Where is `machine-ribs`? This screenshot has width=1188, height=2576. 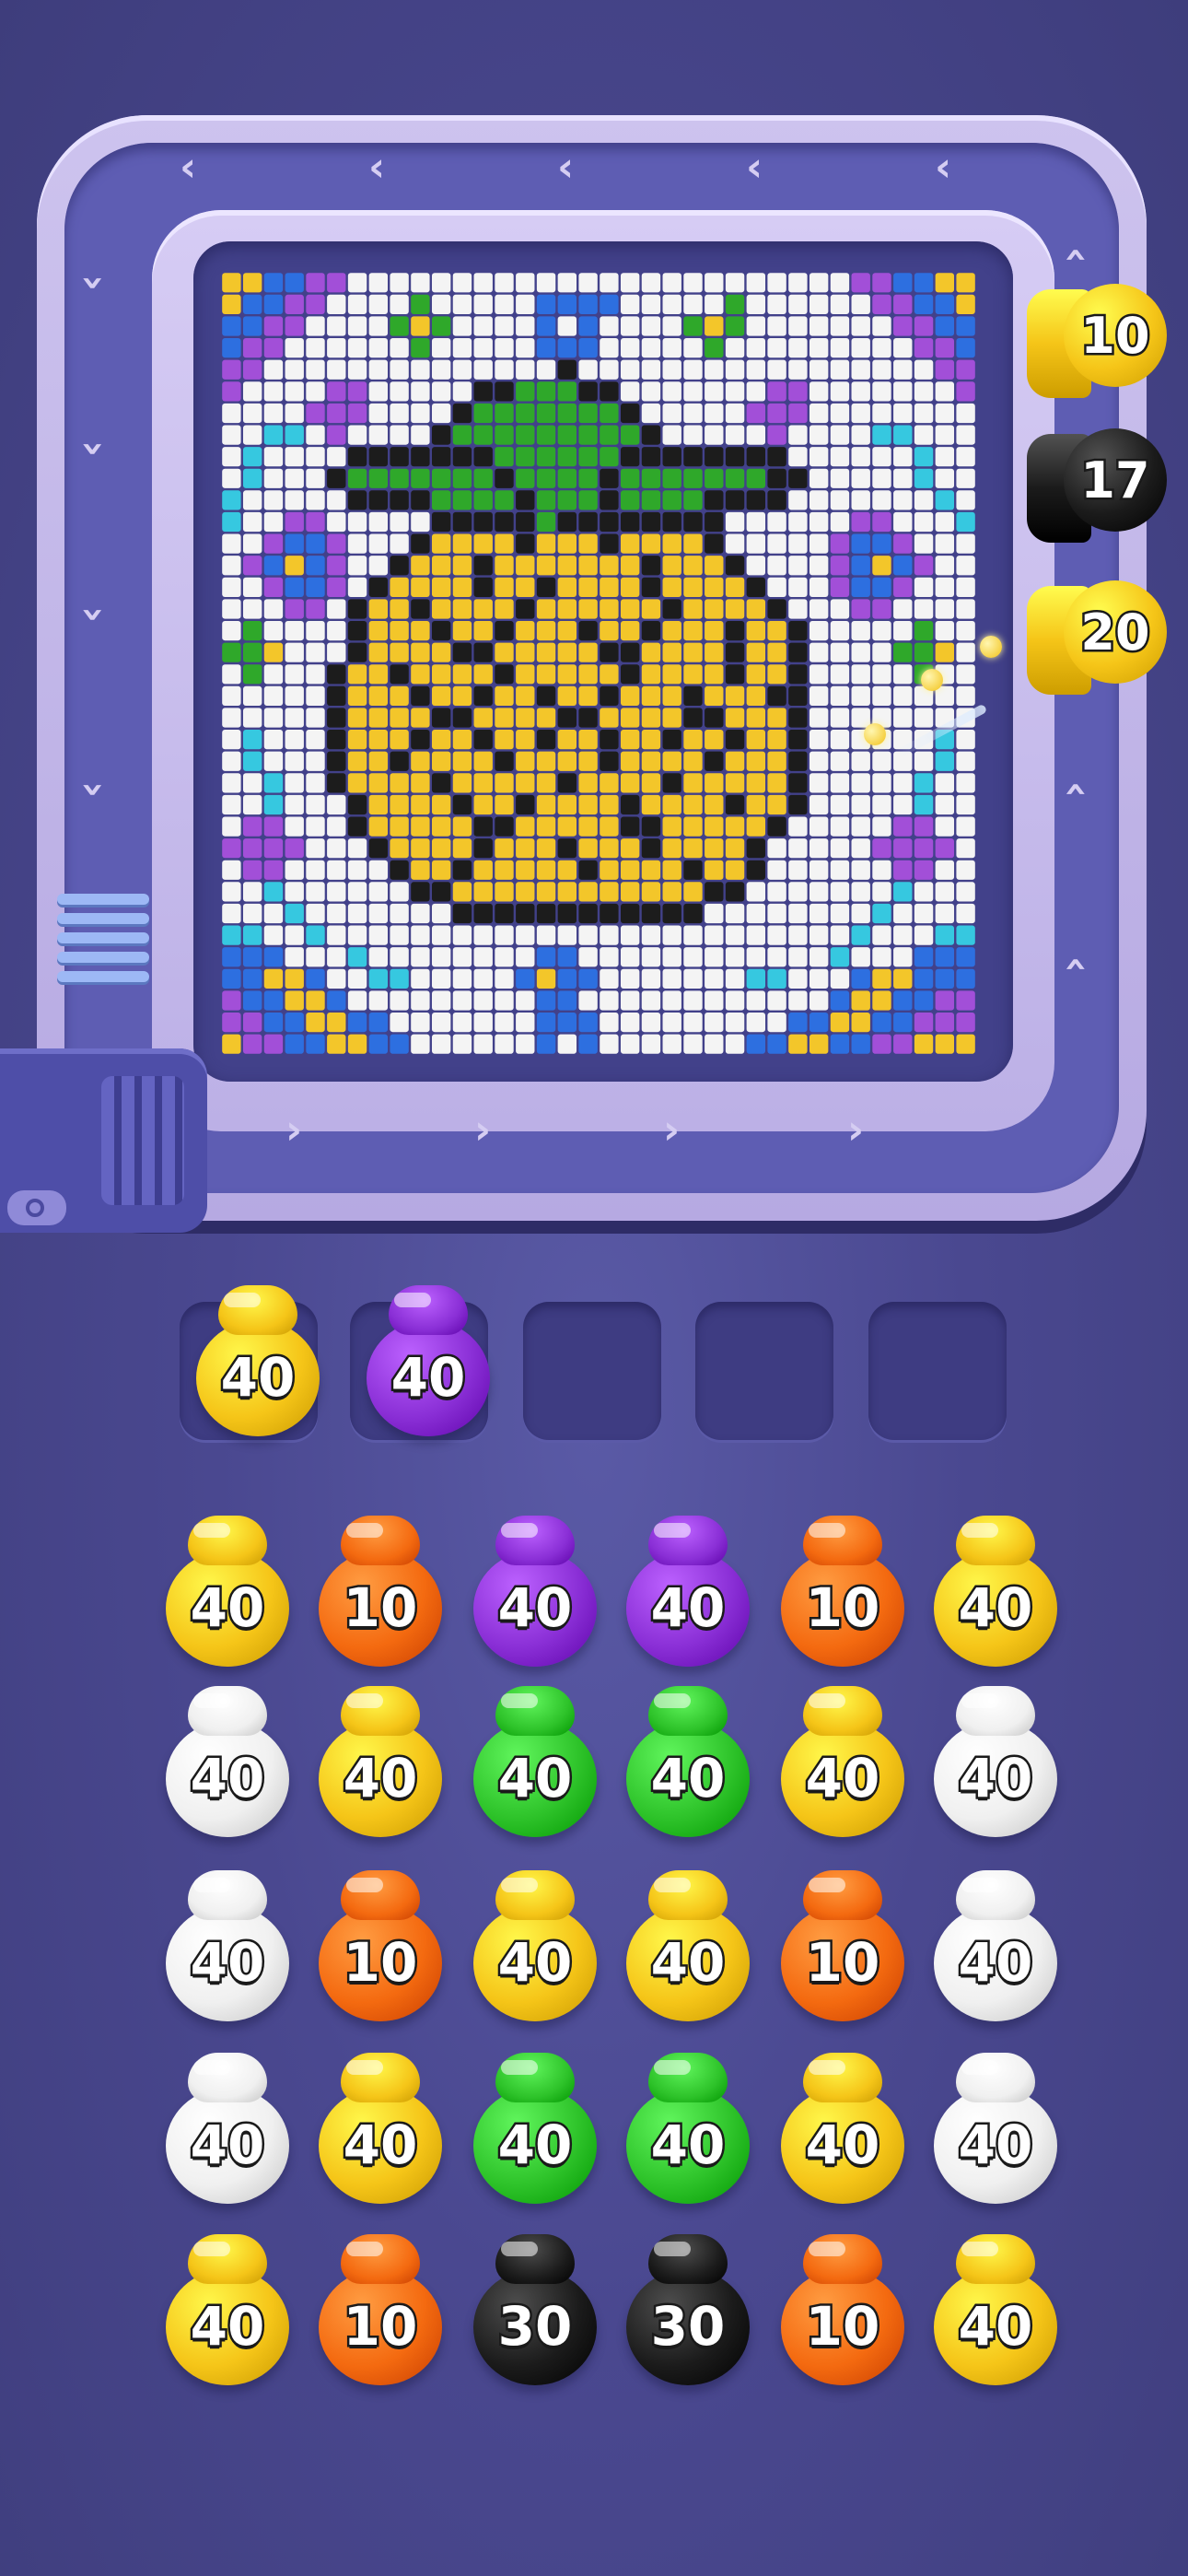 machine-ribs is located at coordinates (143, 1140).